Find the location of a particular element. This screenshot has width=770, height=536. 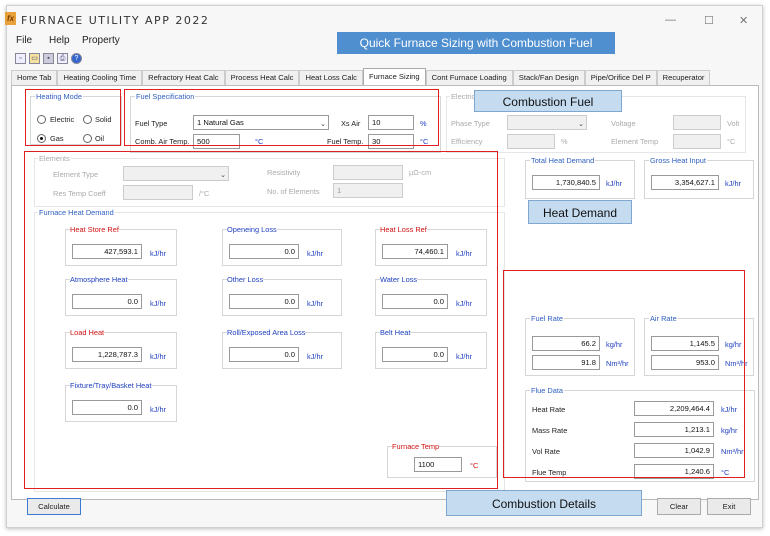

phase-type-select: ⌄ is located at coordinates (547, 122).